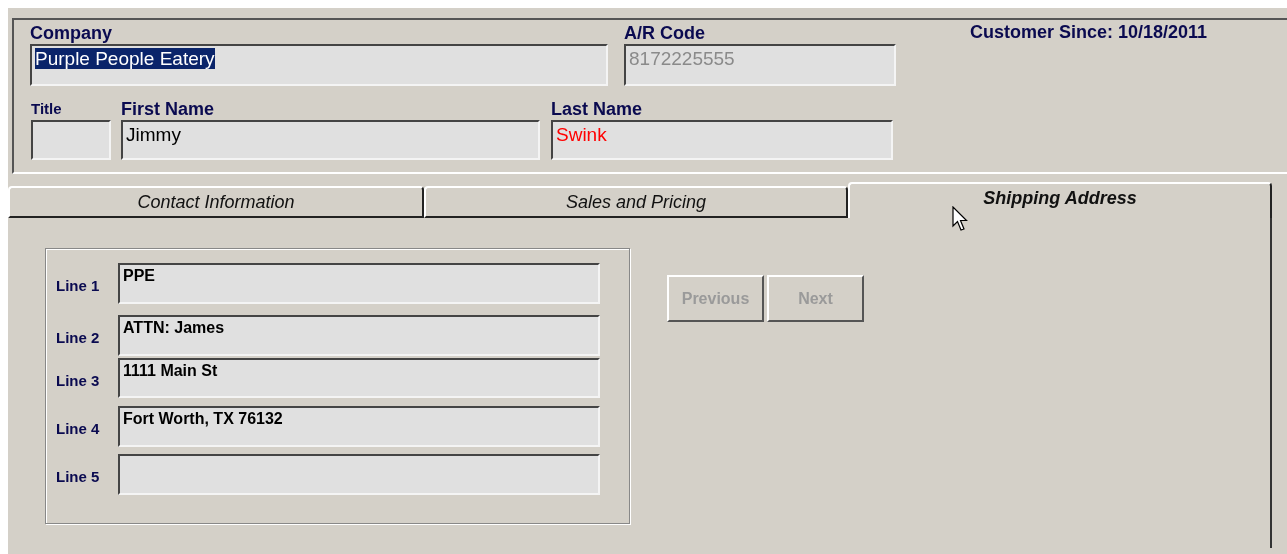  Describe the element at coordinates (71, 140) in the screenshot. I see `text-field` at that location.